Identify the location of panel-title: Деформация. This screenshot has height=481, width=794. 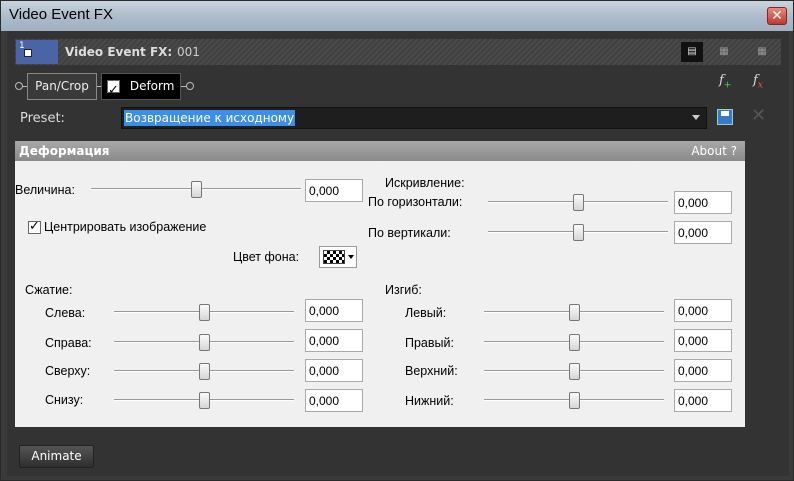
(64, 151).